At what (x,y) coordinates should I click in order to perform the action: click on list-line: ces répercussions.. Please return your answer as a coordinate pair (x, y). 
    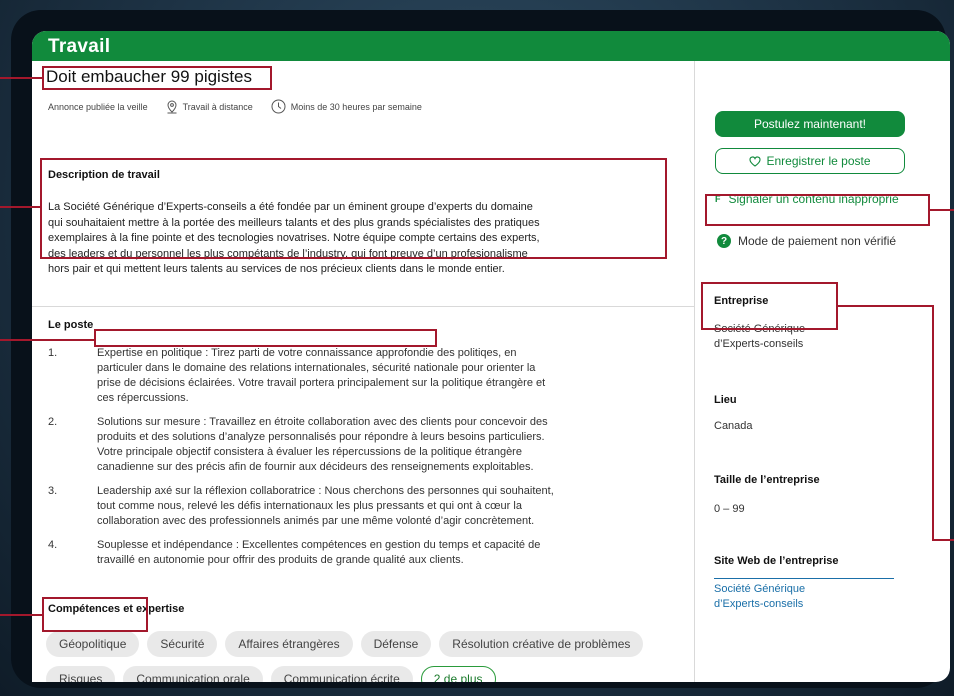
    Looking at the image, I should click on (143, 398).